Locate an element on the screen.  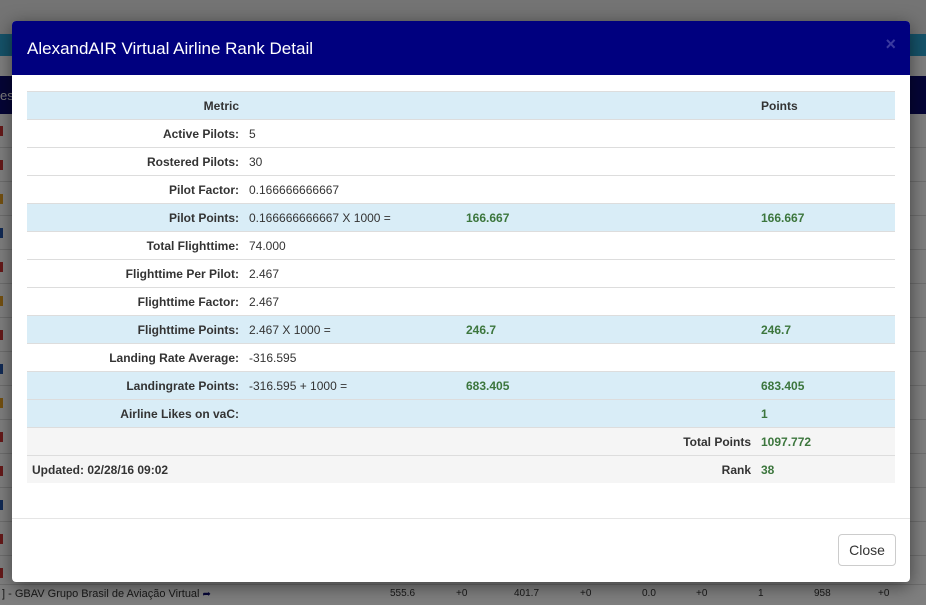
metric-label: Flighttime Per Pilot: is located at coordinates (135, 273).